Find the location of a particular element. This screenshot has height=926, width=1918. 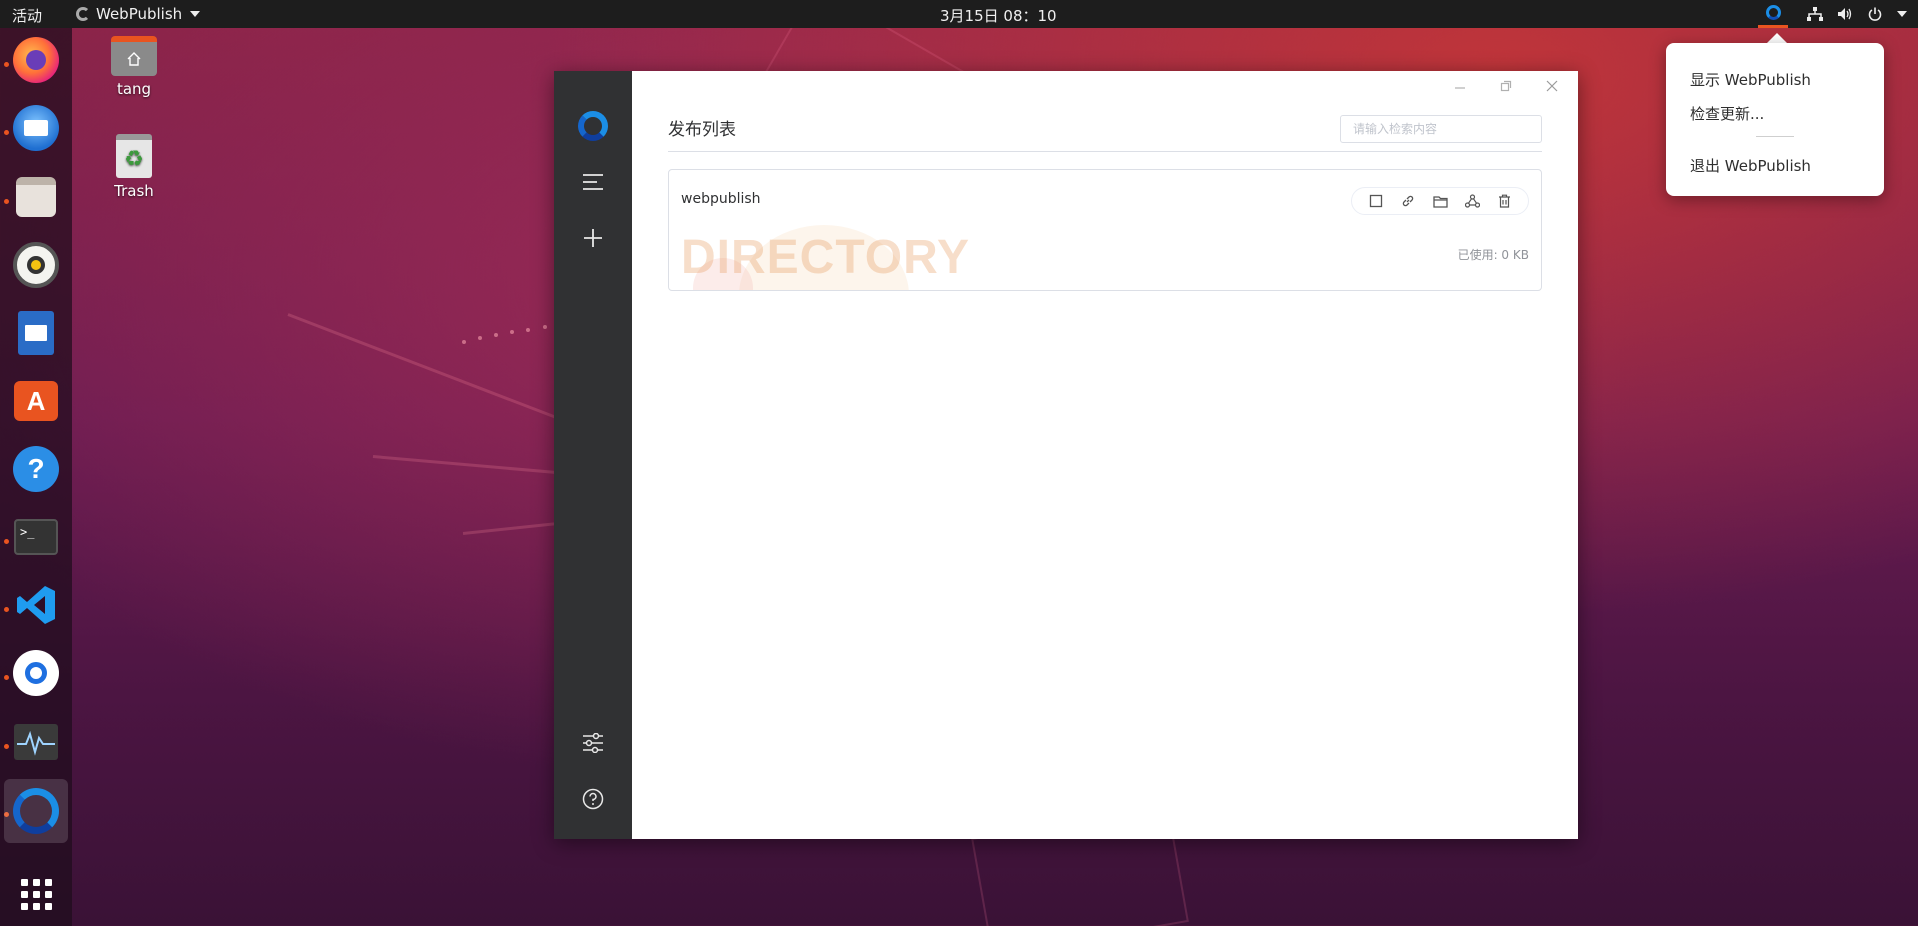

files-icon is located at coordinates (36, 197).